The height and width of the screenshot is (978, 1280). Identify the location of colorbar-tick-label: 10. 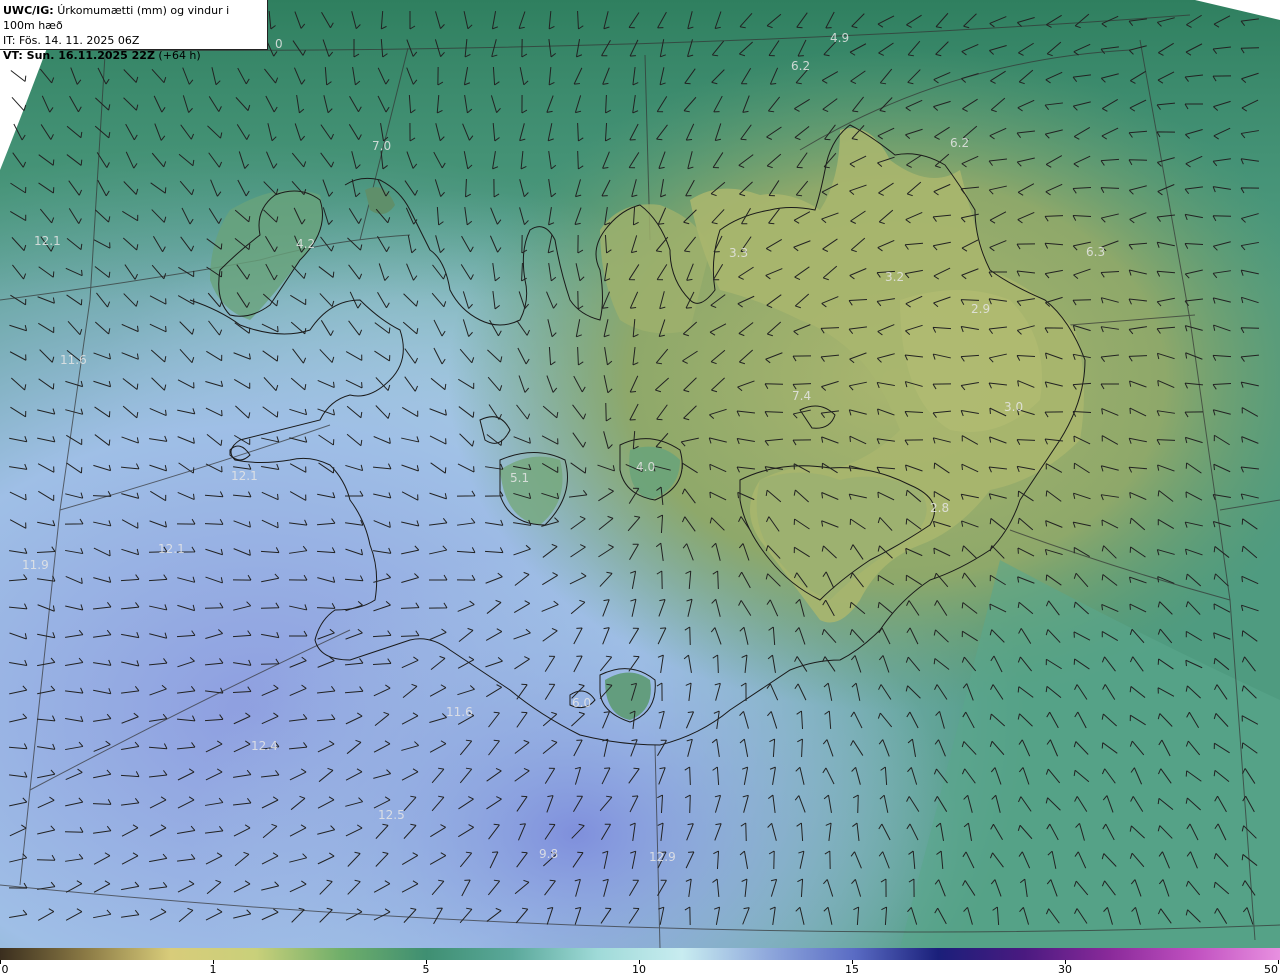
(639, 969).